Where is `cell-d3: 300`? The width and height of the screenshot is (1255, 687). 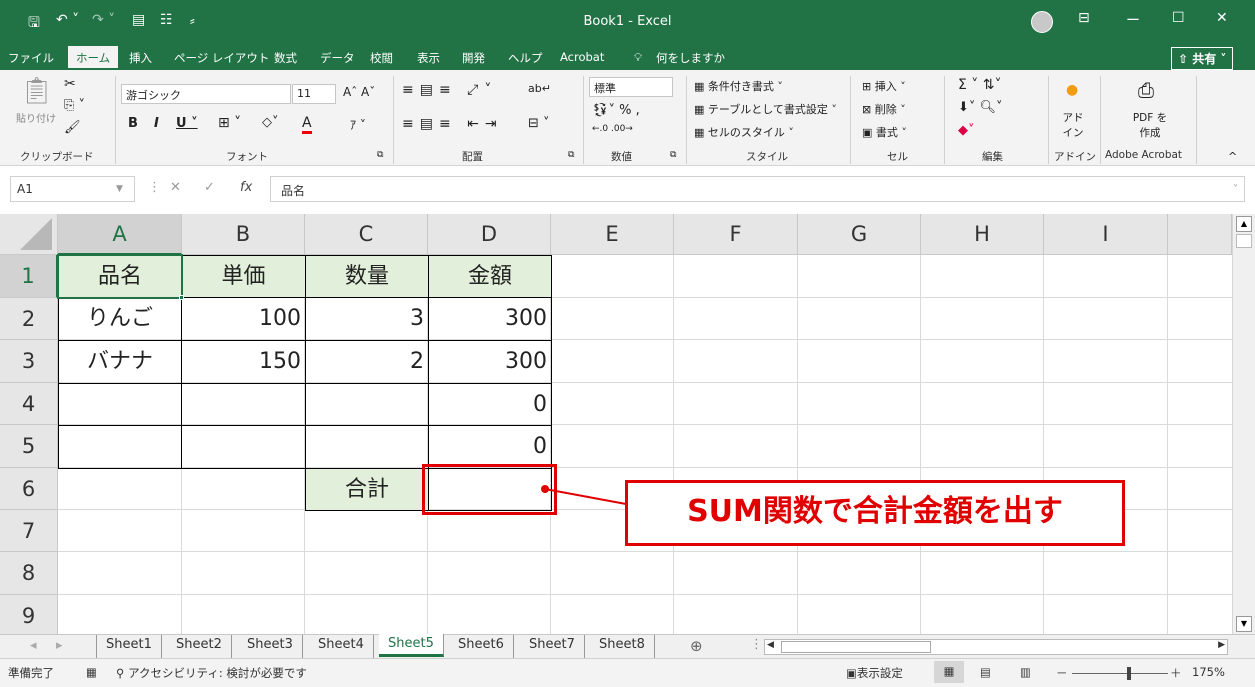 cell-d3: 300 is located at coordinates (490, 362).